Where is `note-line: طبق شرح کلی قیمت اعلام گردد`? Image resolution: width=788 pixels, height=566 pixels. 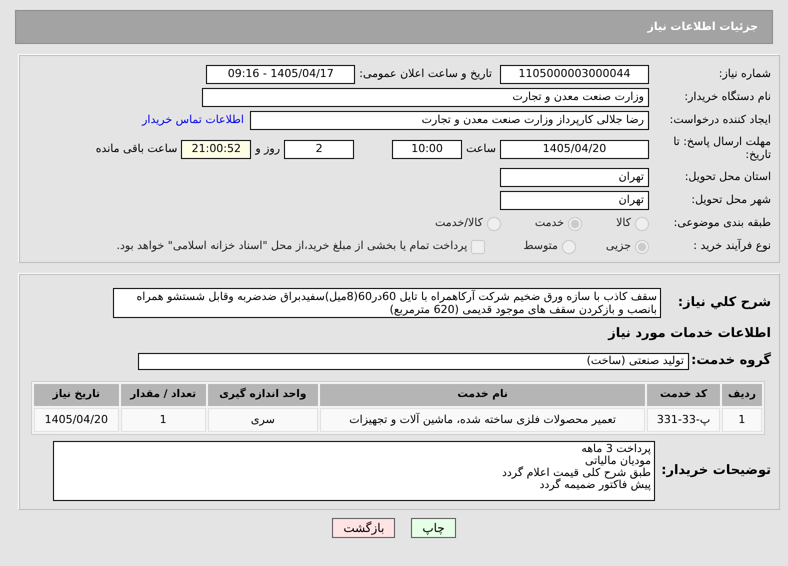 note-line: طبق شرح کلی قیمت اعلام گردد is located at coordinates (576, 473).